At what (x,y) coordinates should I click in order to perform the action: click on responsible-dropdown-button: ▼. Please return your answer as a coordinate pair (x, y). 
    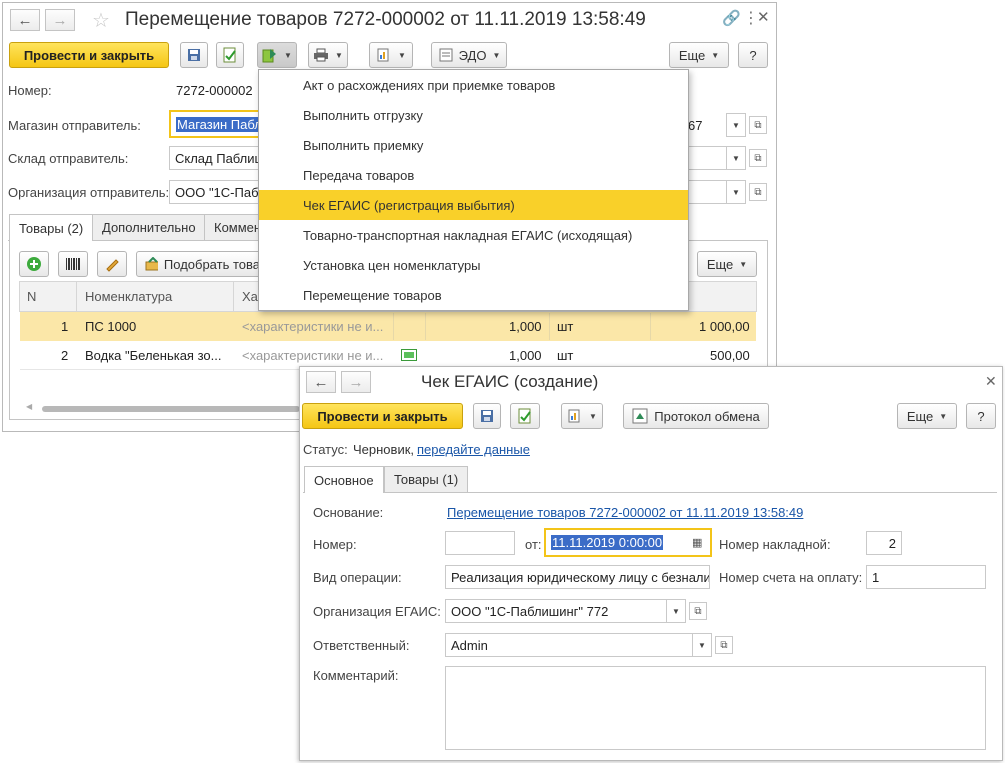
    Looking at the image, I should click on (702, 645).